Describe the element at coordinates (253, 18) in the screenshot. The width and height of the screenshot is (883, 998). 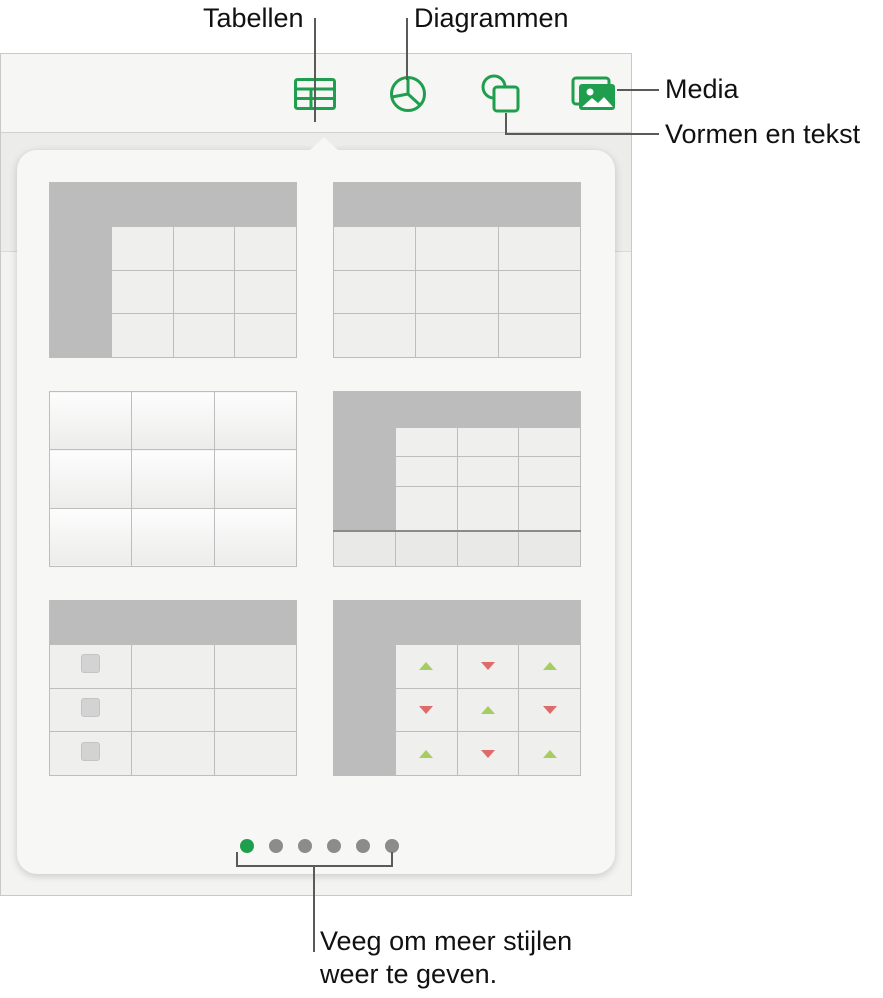
I see `tables-callout: Tabellen` at that location.